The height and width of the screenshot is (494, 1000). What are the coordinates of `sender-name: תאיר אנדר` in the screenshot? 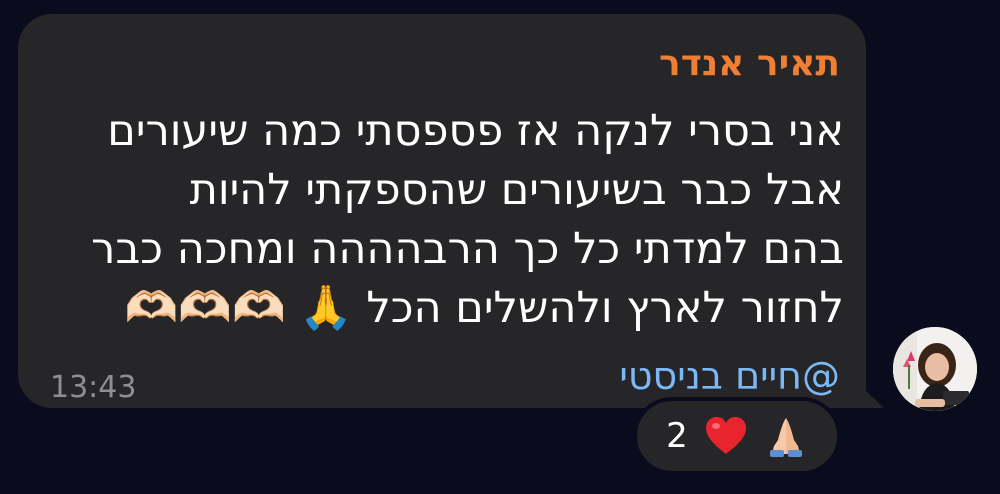 It's located at (749, 64).